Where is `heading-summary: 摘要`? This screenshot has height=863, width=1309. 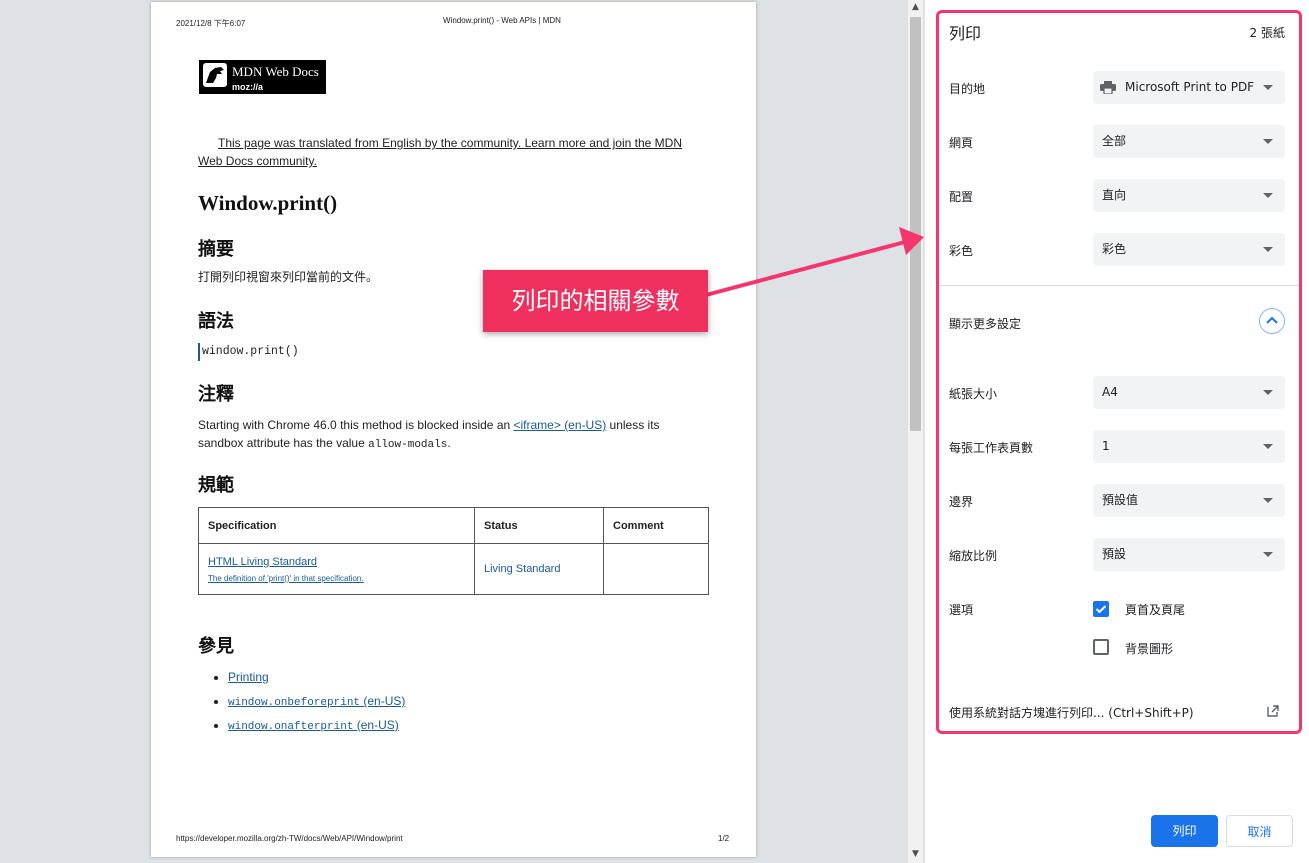
heading-summary: 摘要 is located at coordinates (216, 249).